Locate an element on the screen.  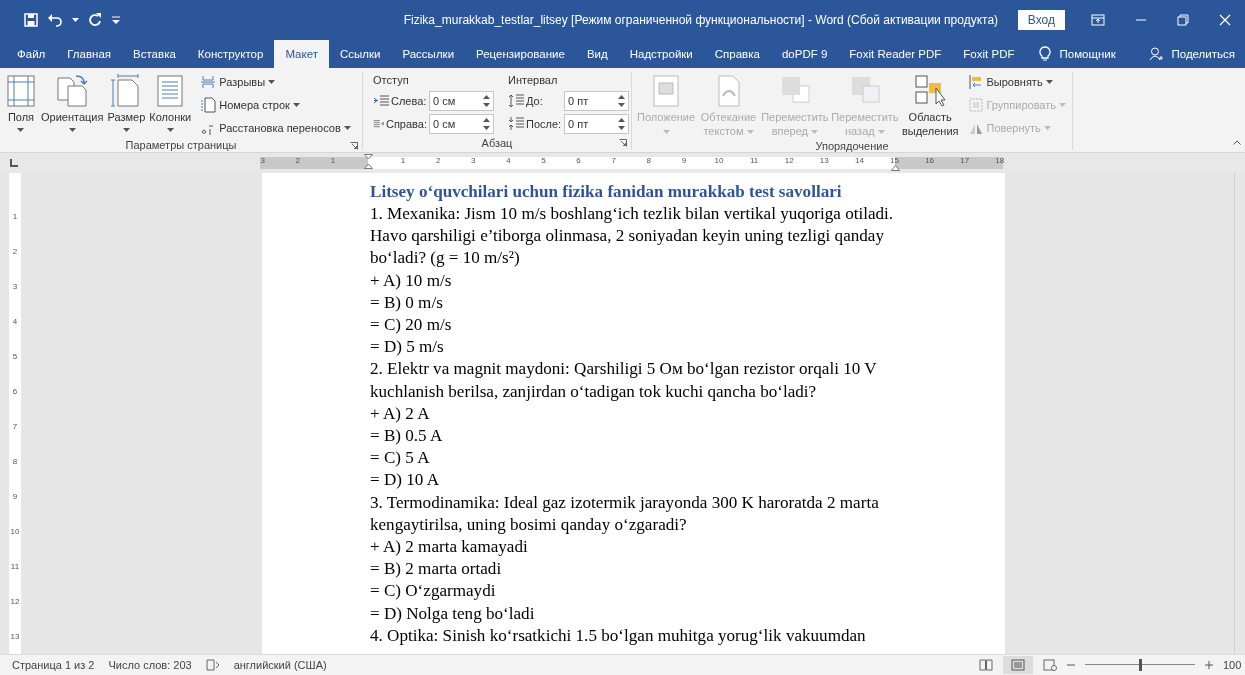
group-label: Параметры страницы is located at coordinates (181, 144).